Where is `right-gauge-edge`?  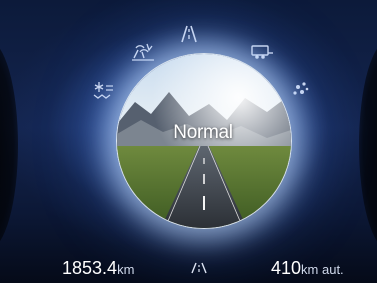 right-gauge-edge is located at coordinates (368, 145).